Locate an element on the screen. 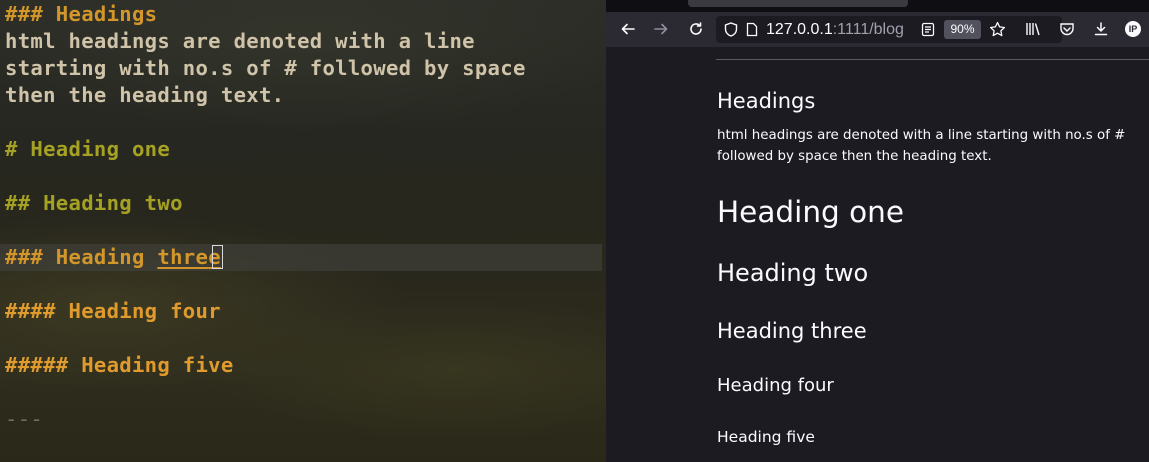  reader-view-icon is located at coordinates (928, 29).